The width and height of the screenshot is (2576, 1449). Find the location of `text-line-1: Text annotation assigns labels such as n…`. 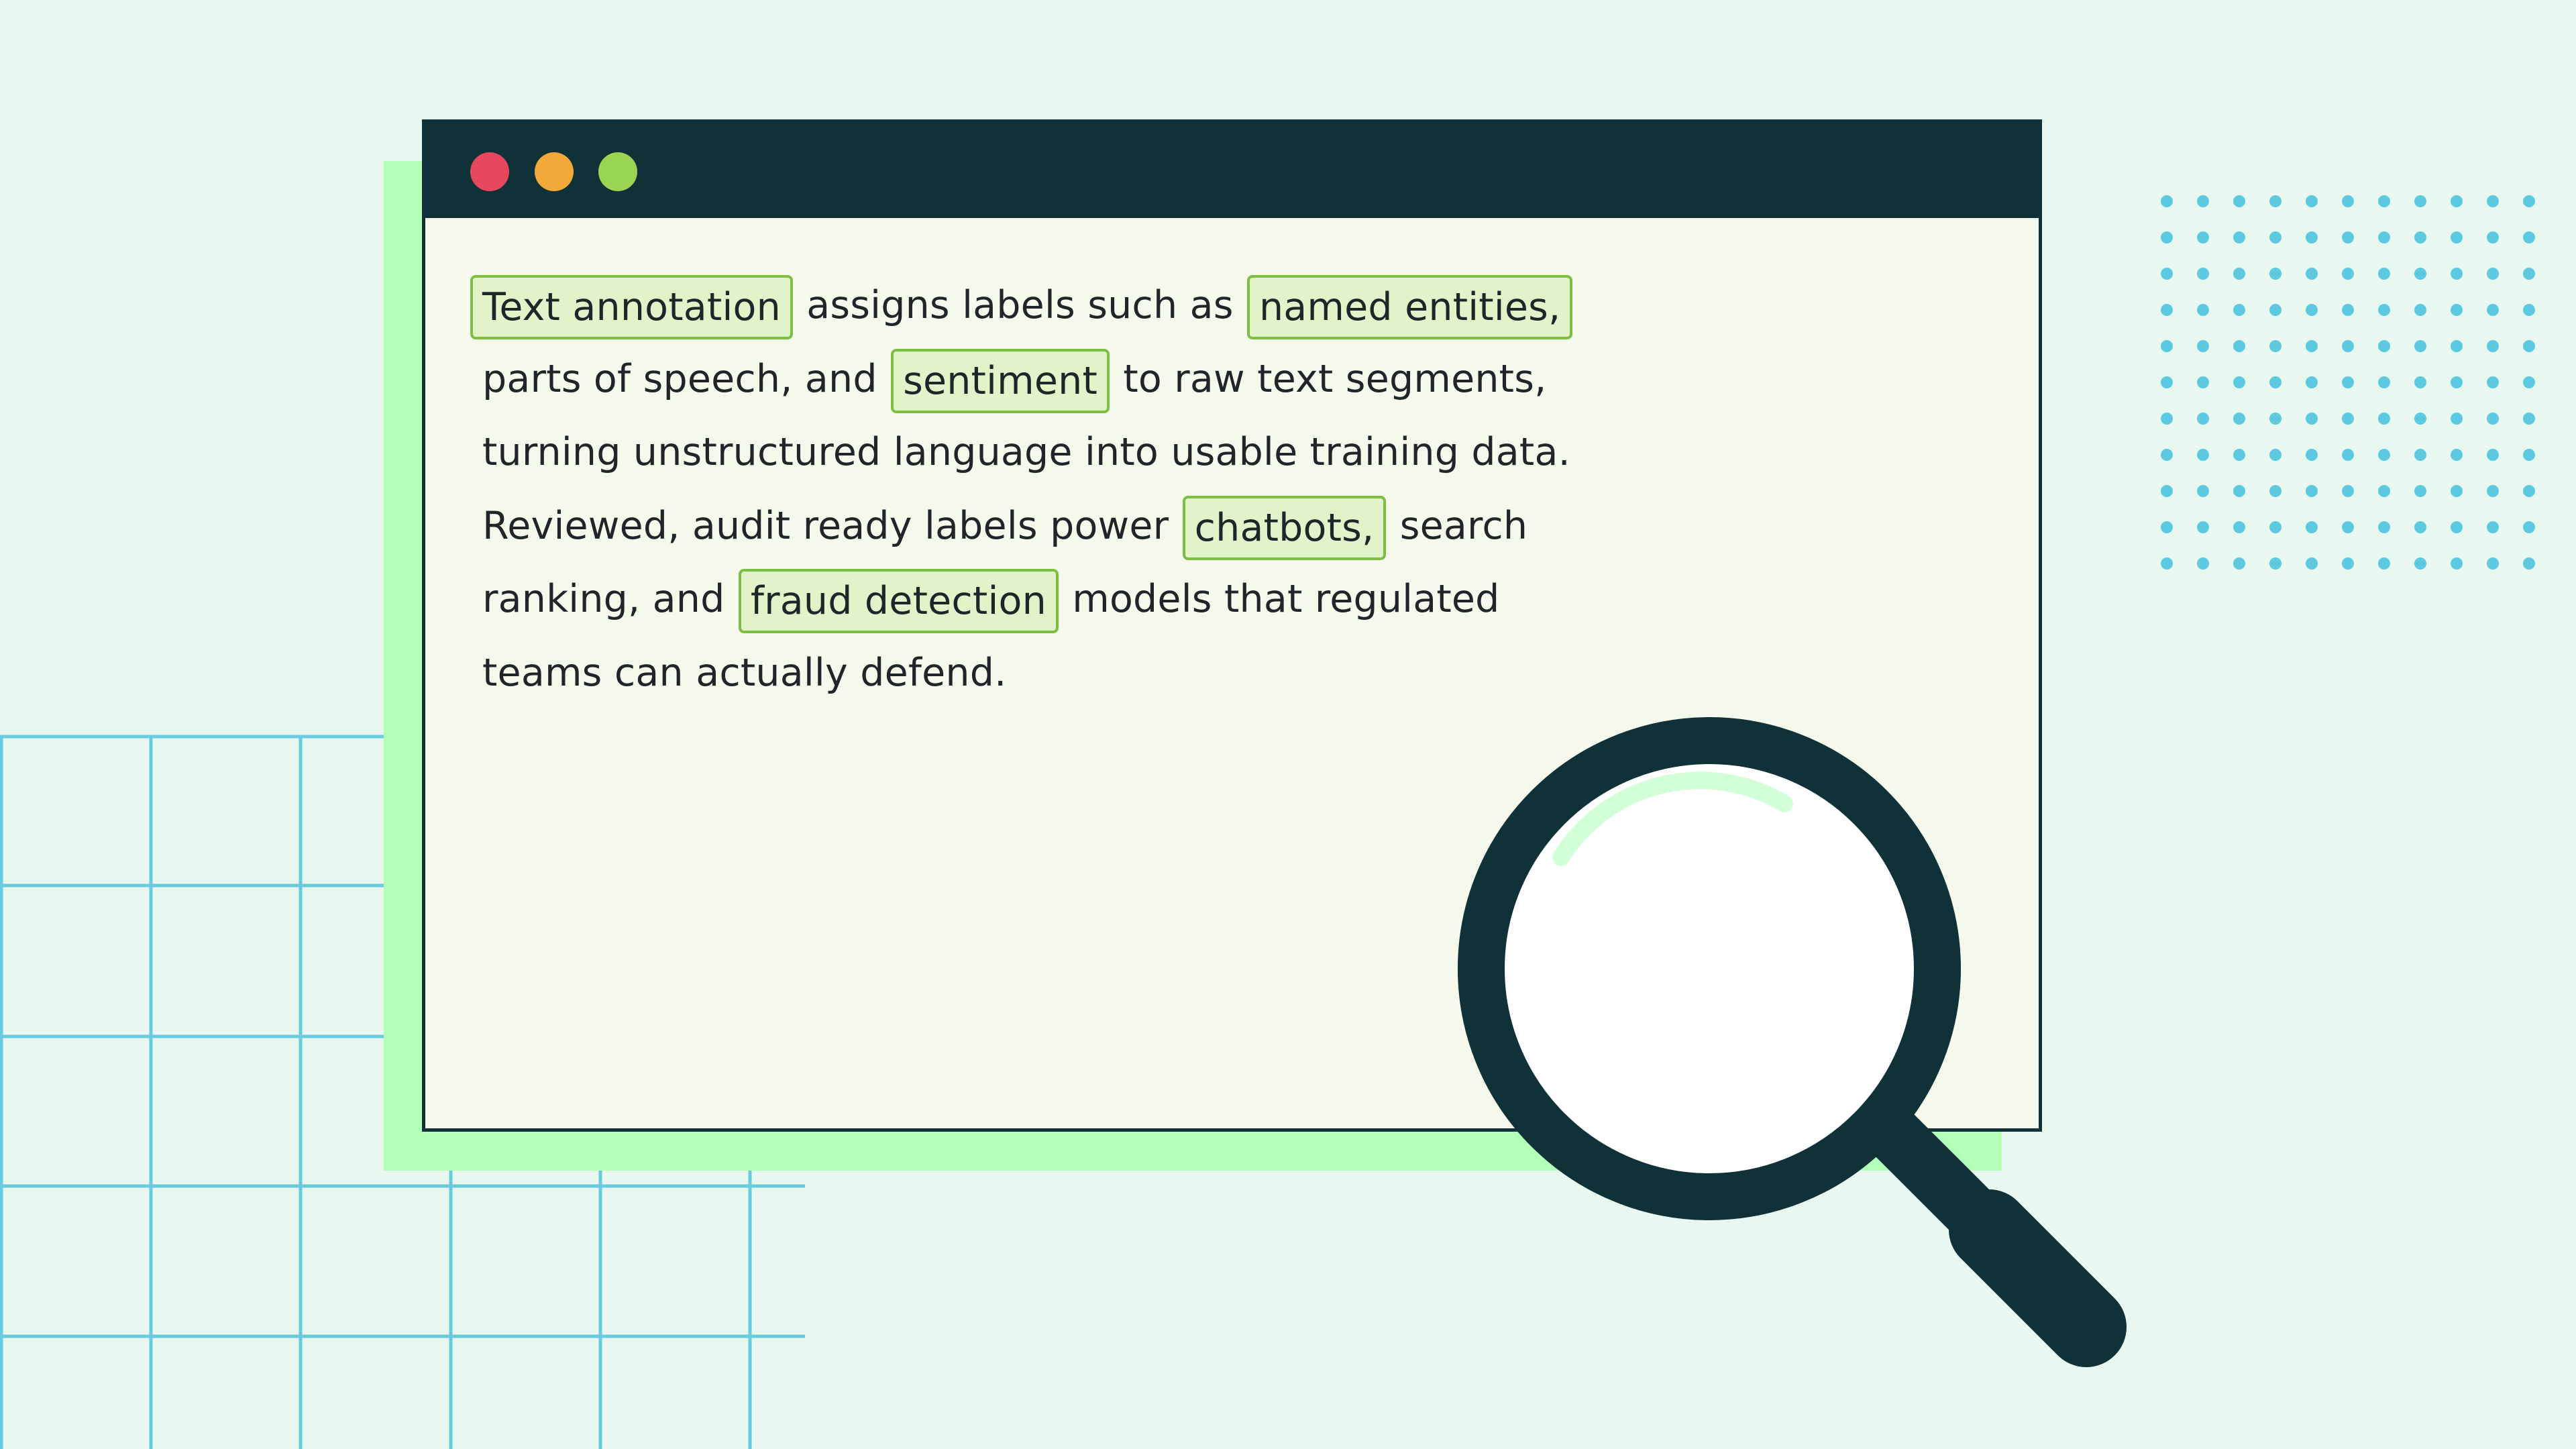

text-line-1: Text annotation assigns labels such as n… is located at coordinates (1046, 306).